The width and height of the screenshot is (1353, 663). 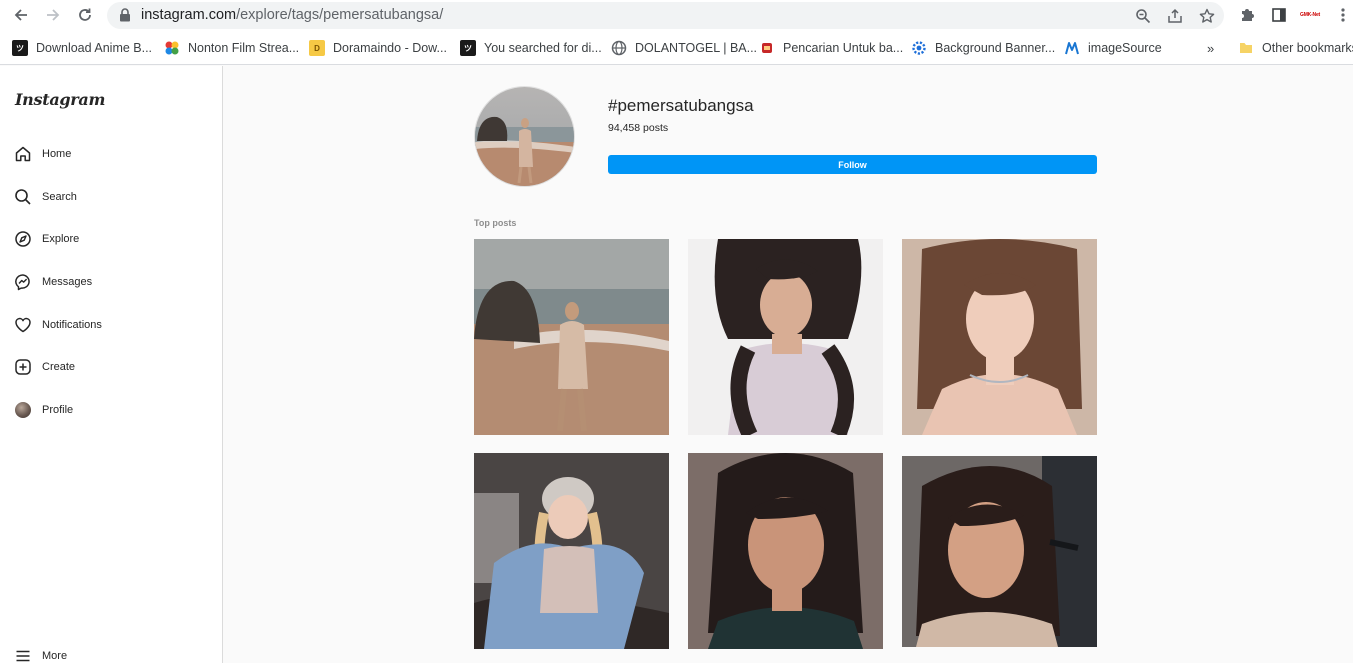 I want to click on post-count: 94,458 posts, so click(x=638, y=128).